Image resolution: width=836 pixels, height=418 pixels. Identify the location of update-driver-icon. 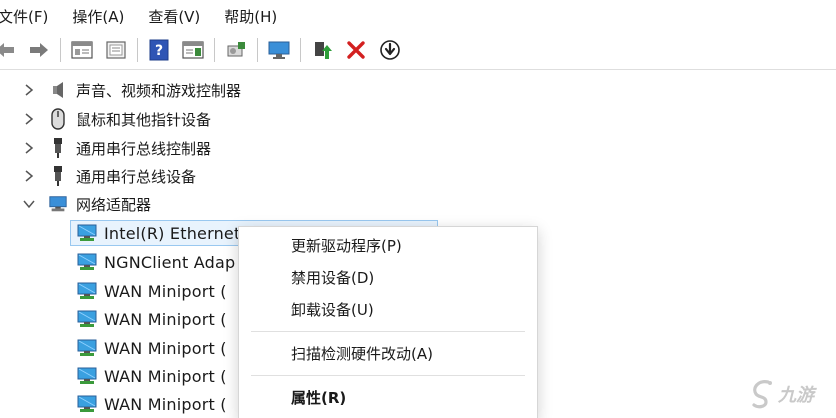
(322, 50).